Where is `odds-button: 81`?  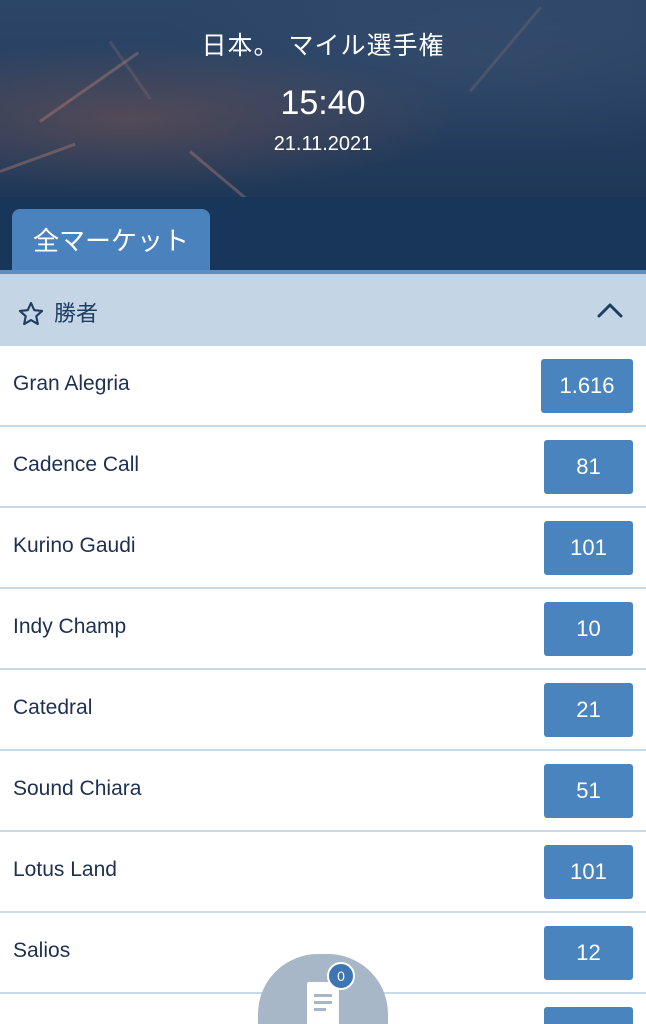 odds-button: 81 is located at coordinates (588, 467).